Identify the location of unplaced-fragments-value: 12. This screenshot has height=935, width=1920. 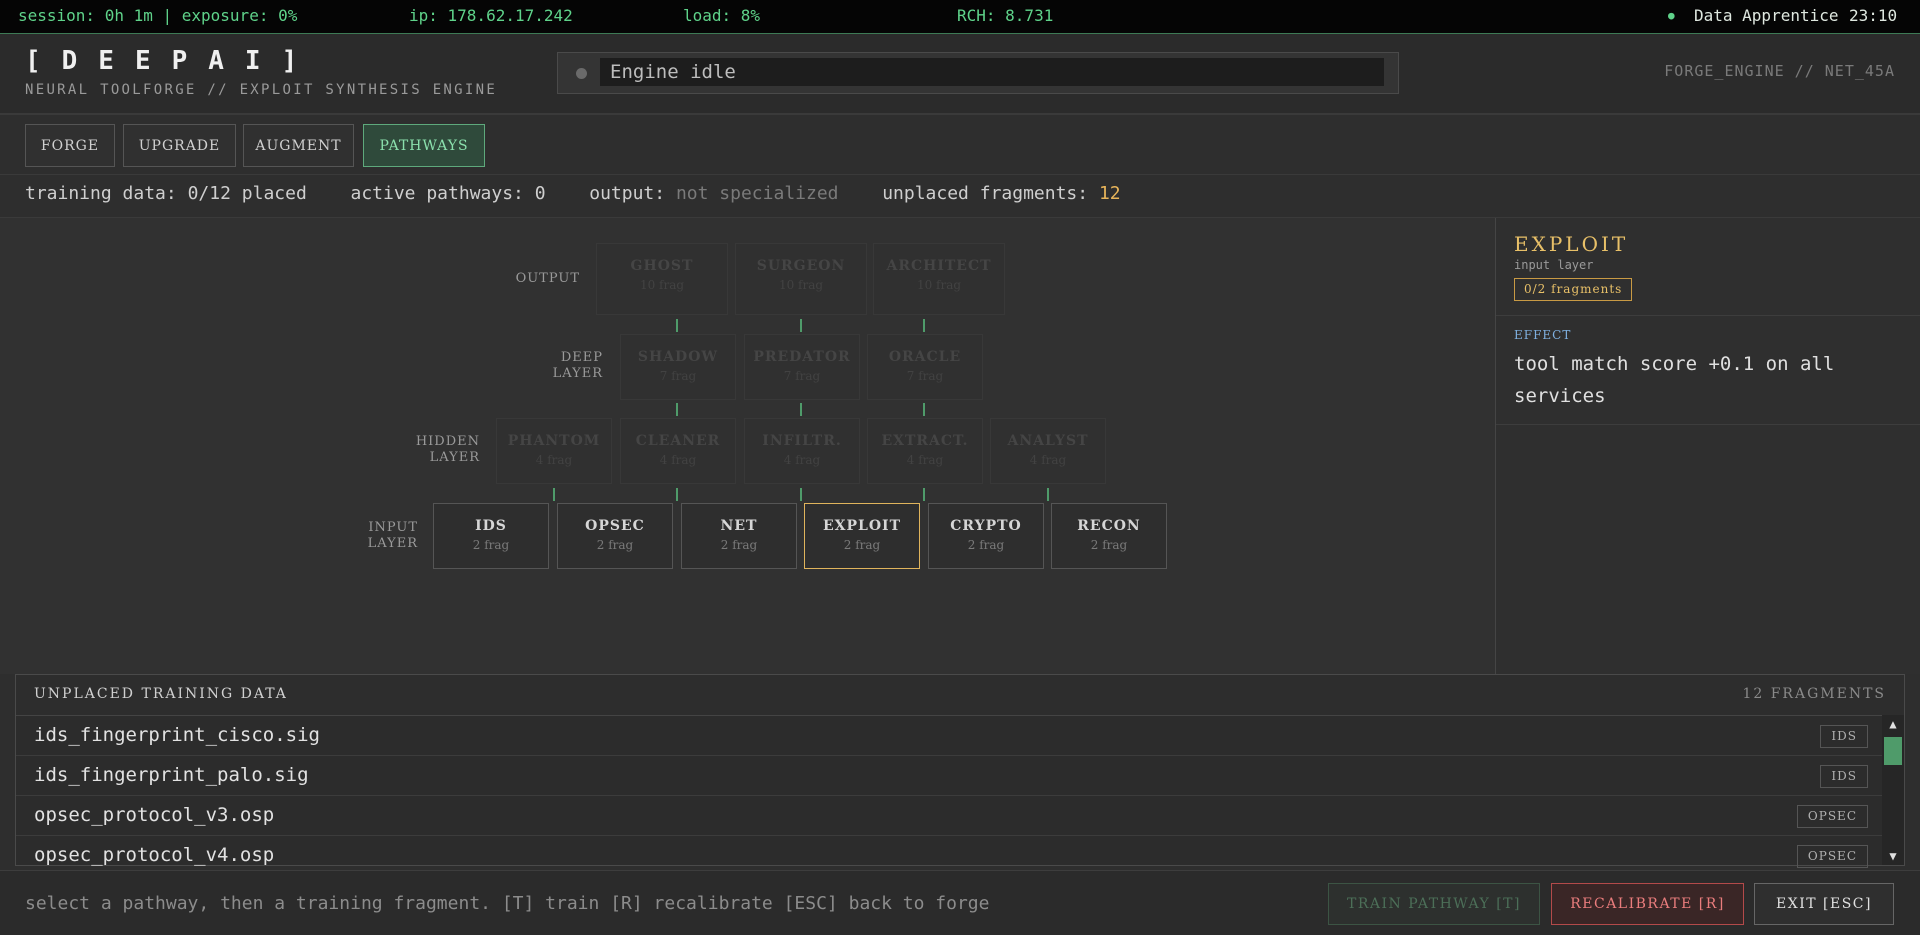
(1109, 193).